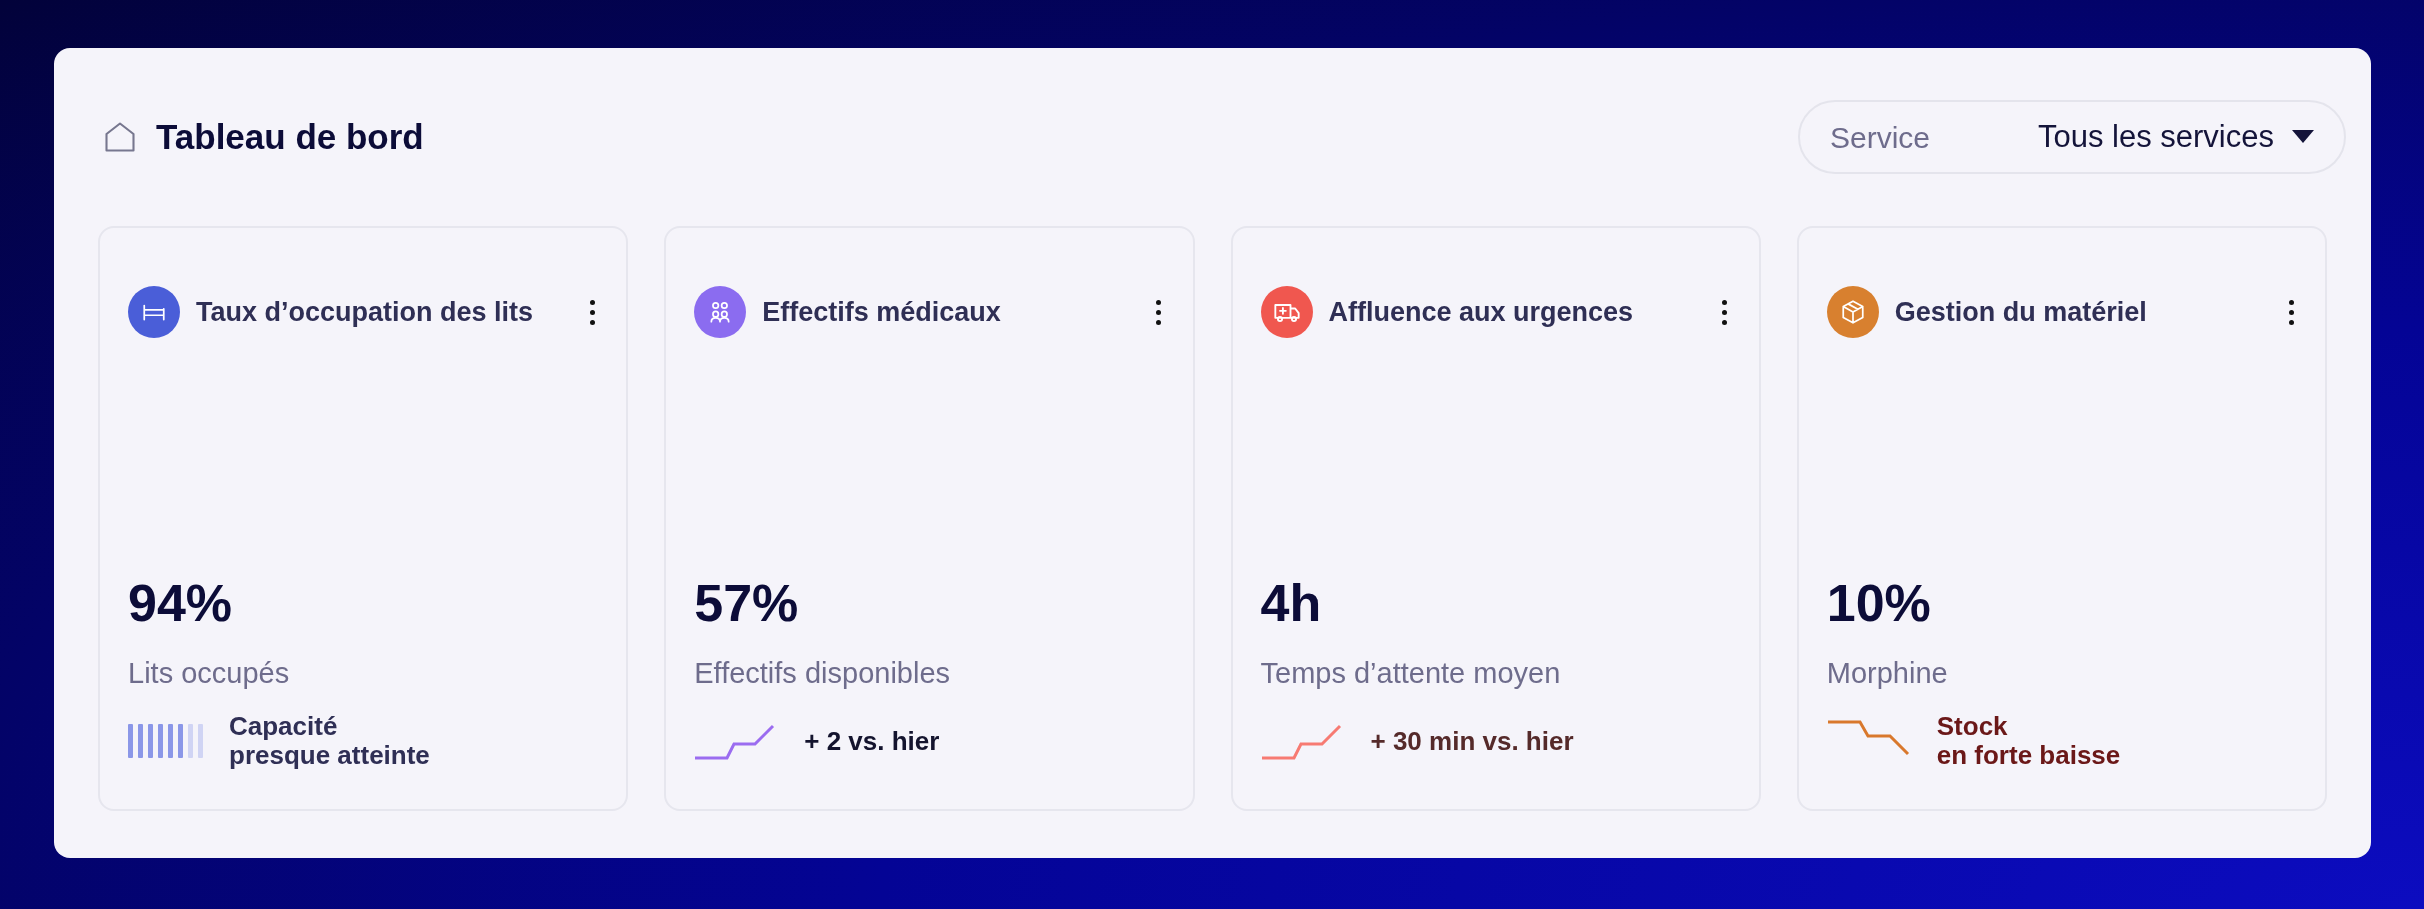 The height and width of the screenshot is (909, 2424). Describe the element at coordinates (1852, 312) in the screenshot. I see `box-icon` at that location.